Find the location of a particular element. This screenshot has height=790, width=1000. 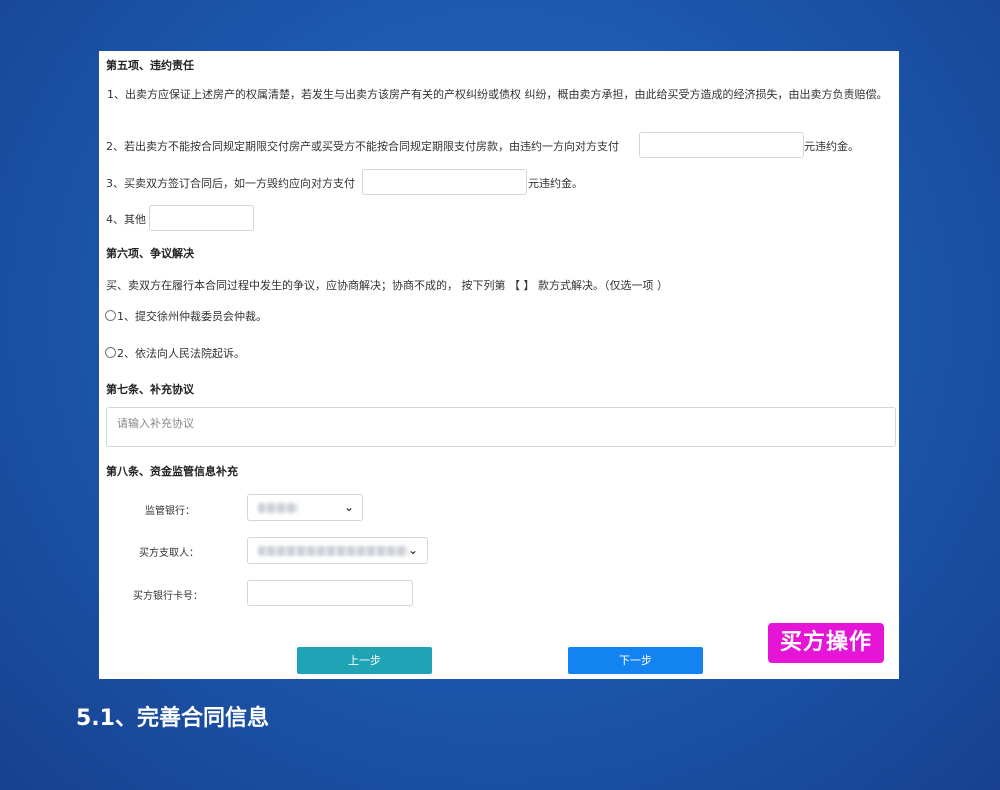

section8-title: 第八条、资金监管信息补充 is located at coordinates (172, 471).